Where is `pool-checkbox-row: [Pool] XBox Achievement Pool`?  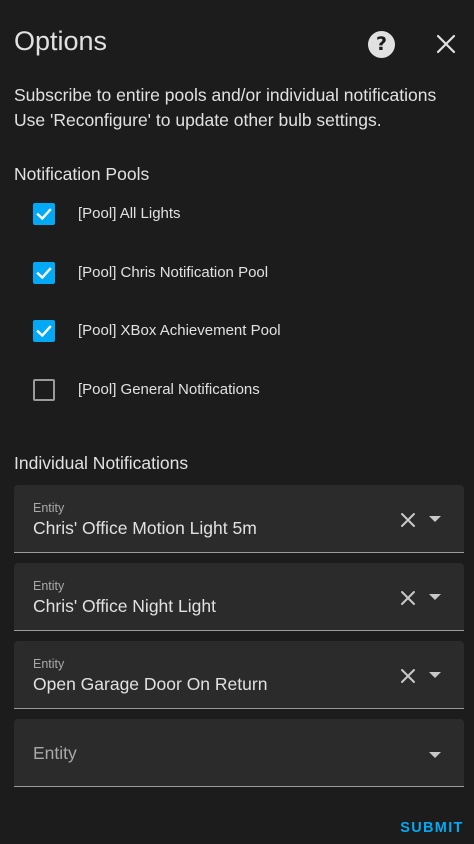 pool-checkbox-row: [Pool] XBox Achievement Pool is located at coordinates (230, 332).